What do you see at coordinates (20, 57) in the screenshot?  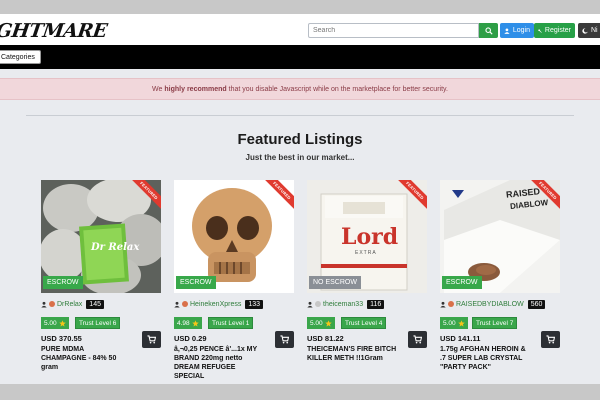 I see `categories-button: Categories` at bounding box center [20, 57].